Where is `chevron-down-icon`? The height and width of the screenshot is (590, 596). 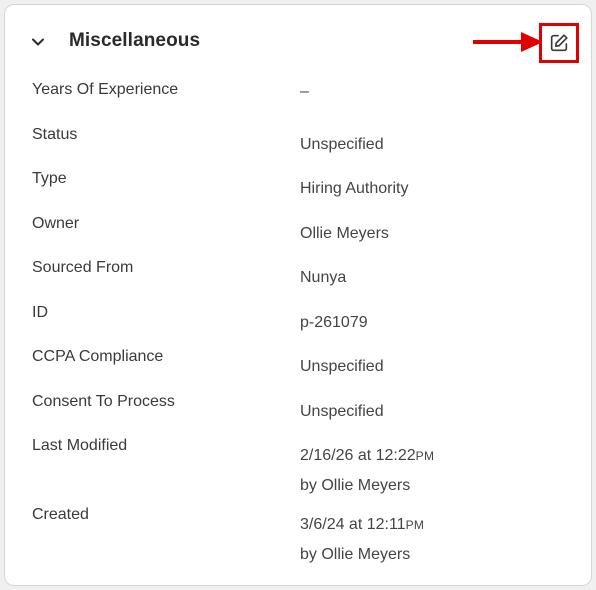
chevron-down-icon is located at coordinates (38, 42).